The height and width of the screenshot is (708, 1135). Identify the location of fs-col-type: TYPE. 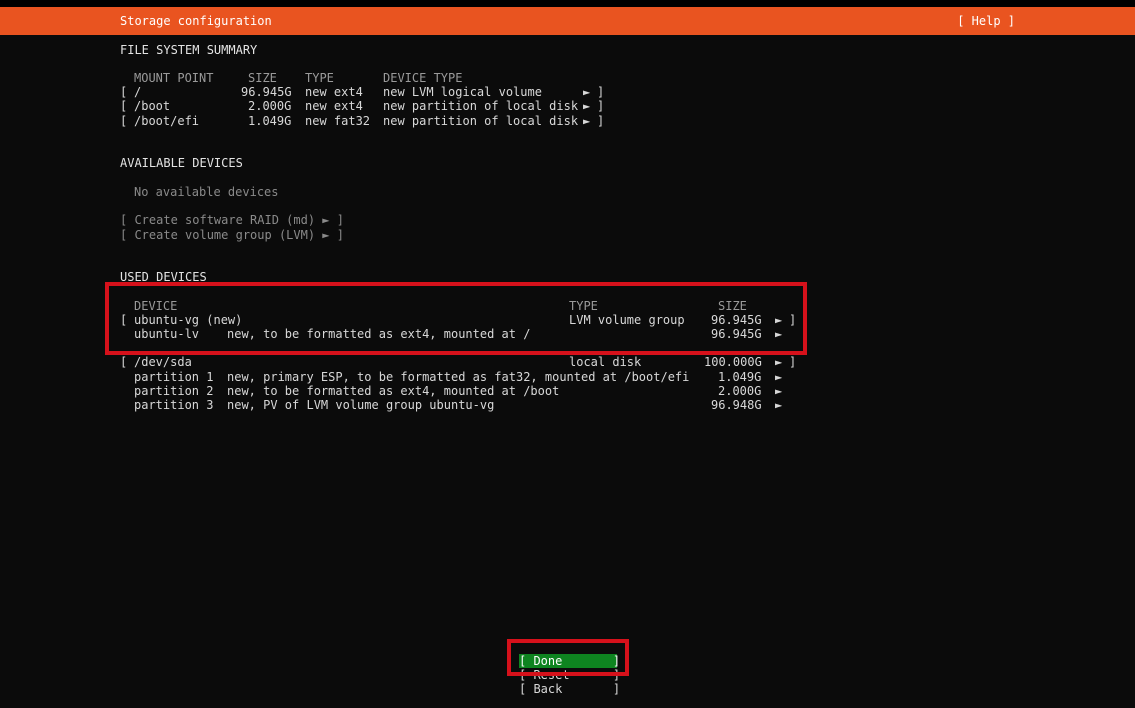
(319, 78).